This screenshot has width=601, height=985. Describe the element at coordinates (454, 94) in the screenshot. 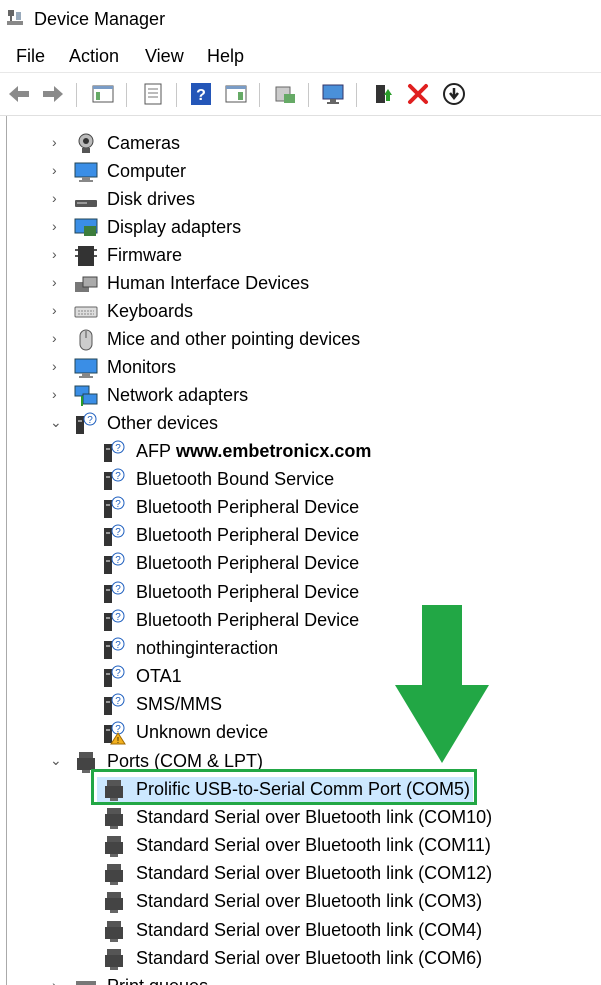

I see `download-icon` at that location.